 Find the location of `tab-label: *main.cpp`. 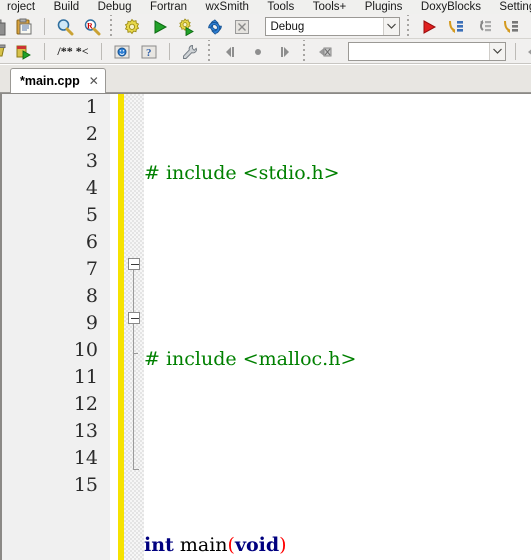

tab-label: *main.cpp is located at coordinates (50, 81).